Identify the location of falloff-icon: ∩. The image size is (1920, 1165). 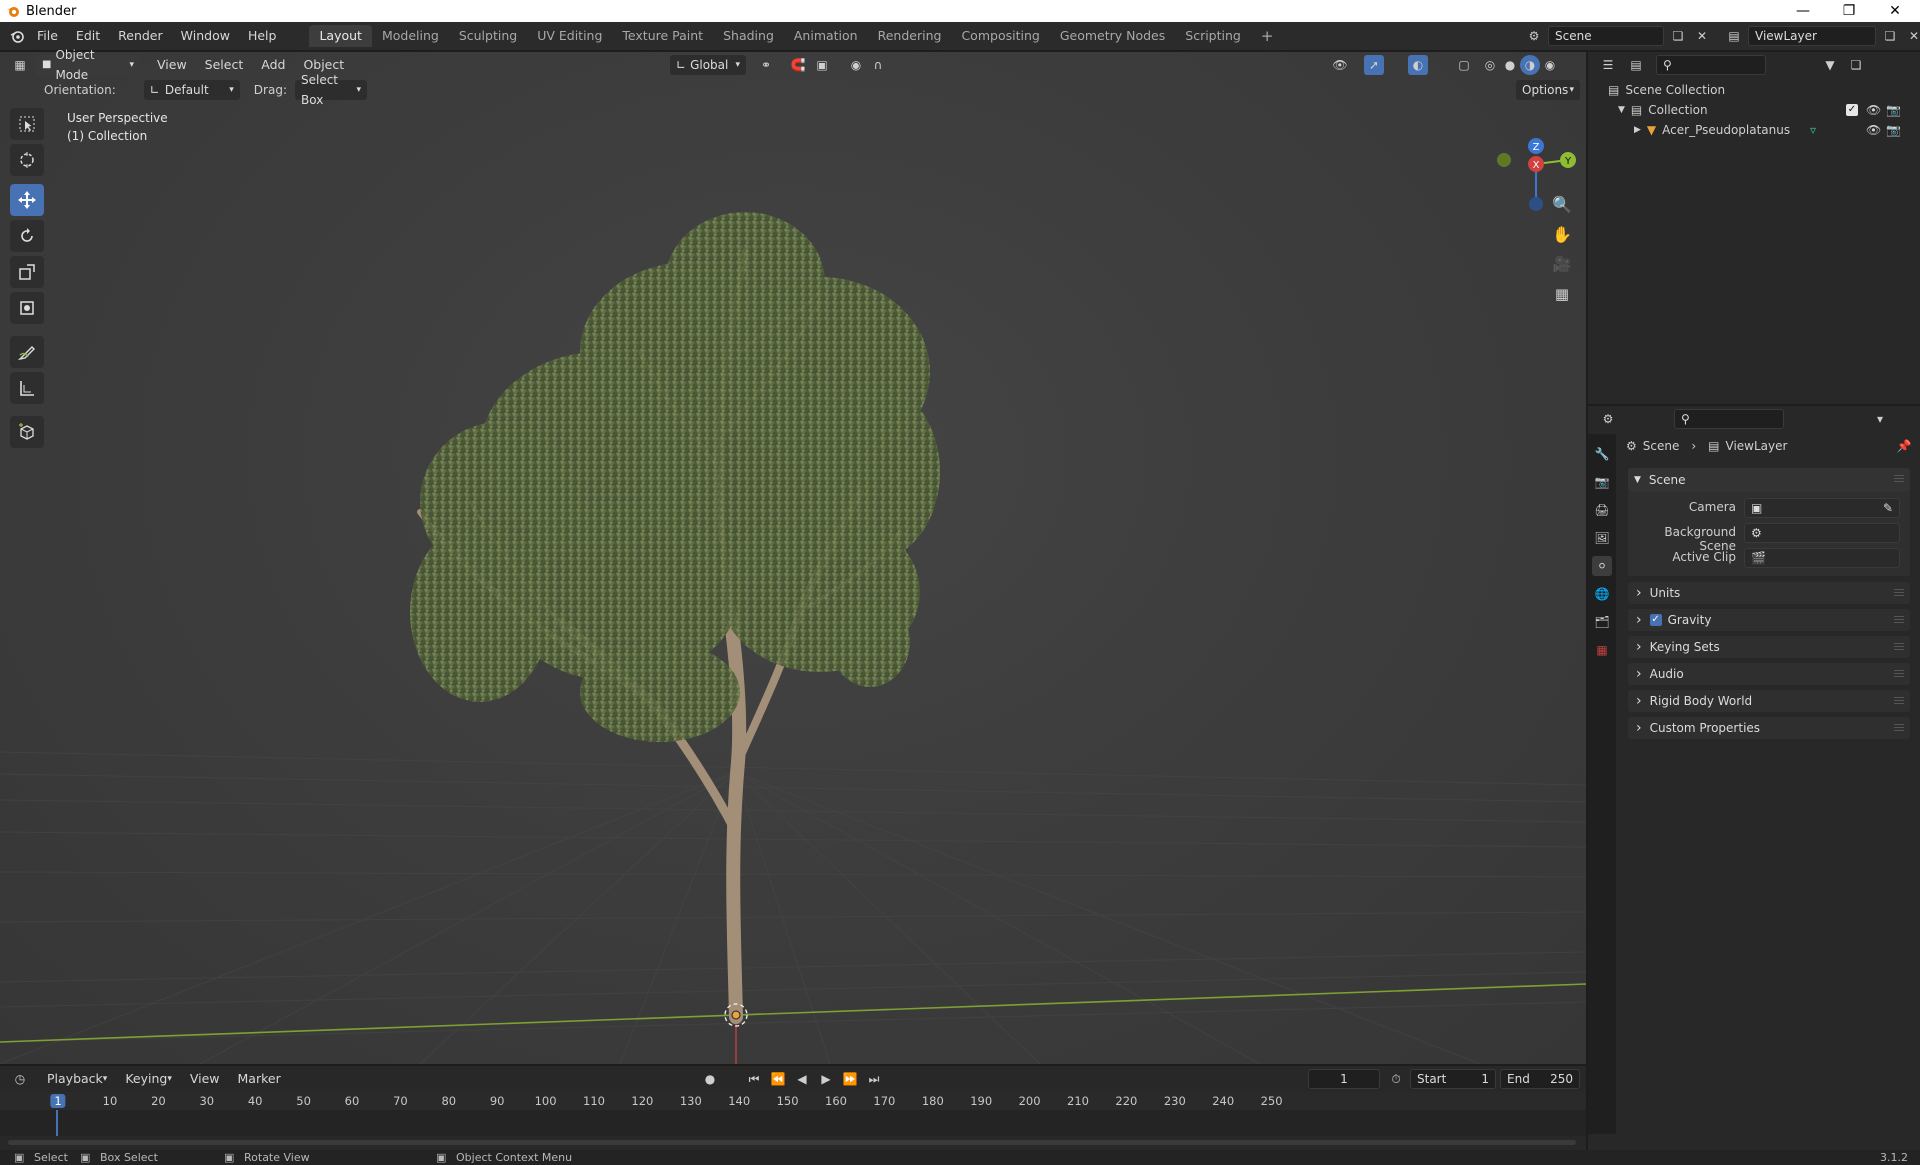
(878, 65).